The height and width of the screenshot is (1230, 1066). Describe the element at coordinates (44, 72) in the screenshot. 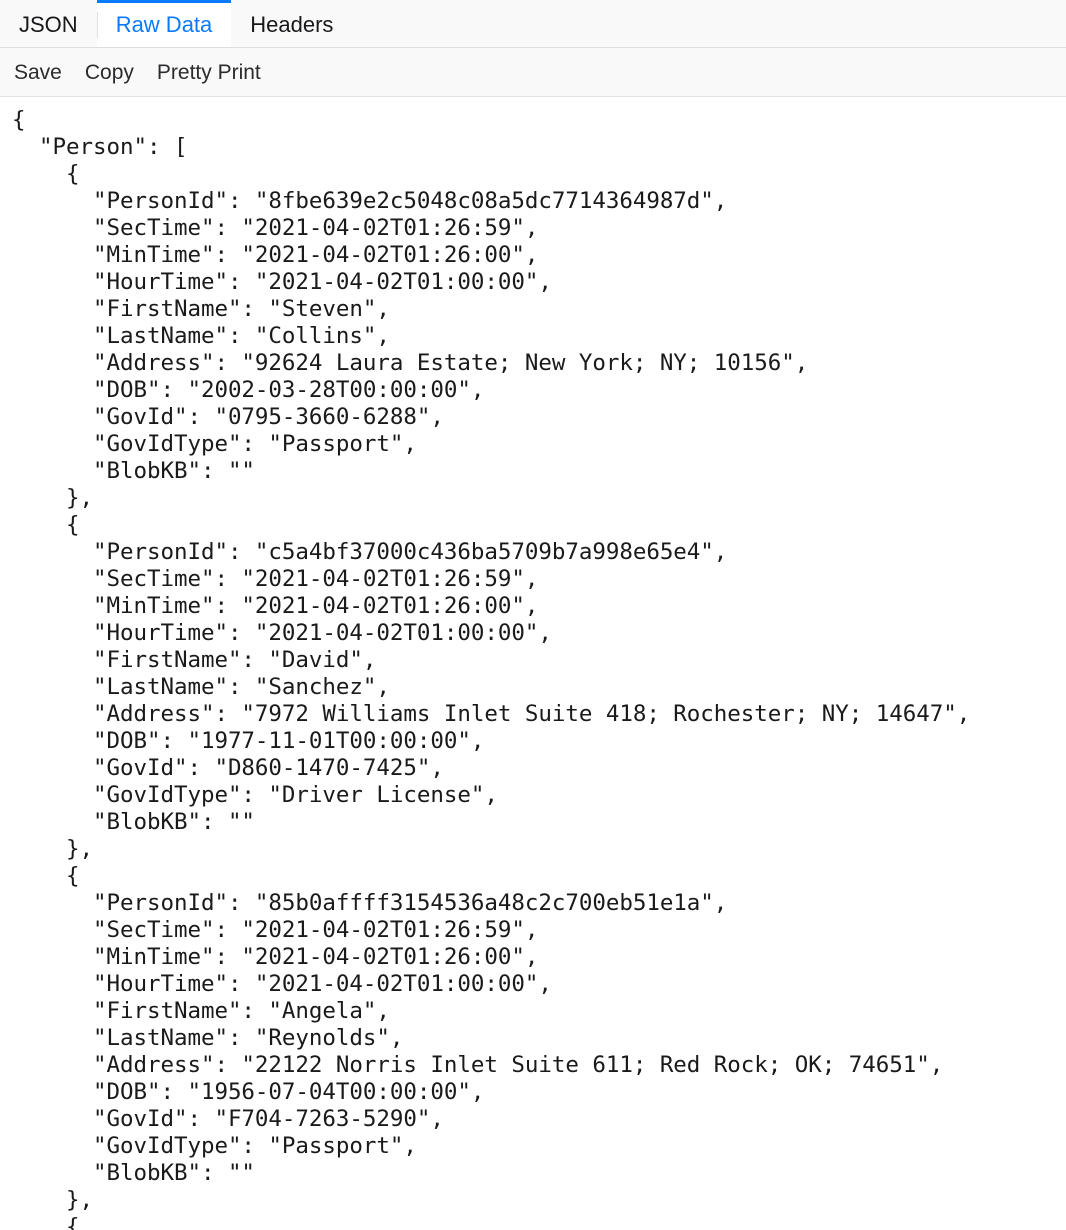

I see `save-button: Save` at that location.